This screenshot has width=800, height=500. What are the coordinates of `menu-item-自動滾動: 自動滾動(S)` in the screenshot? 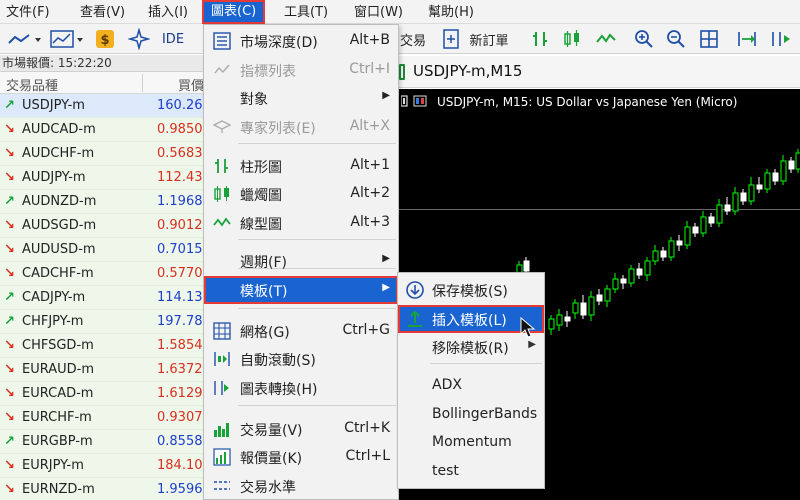 It's located at (301, 359).